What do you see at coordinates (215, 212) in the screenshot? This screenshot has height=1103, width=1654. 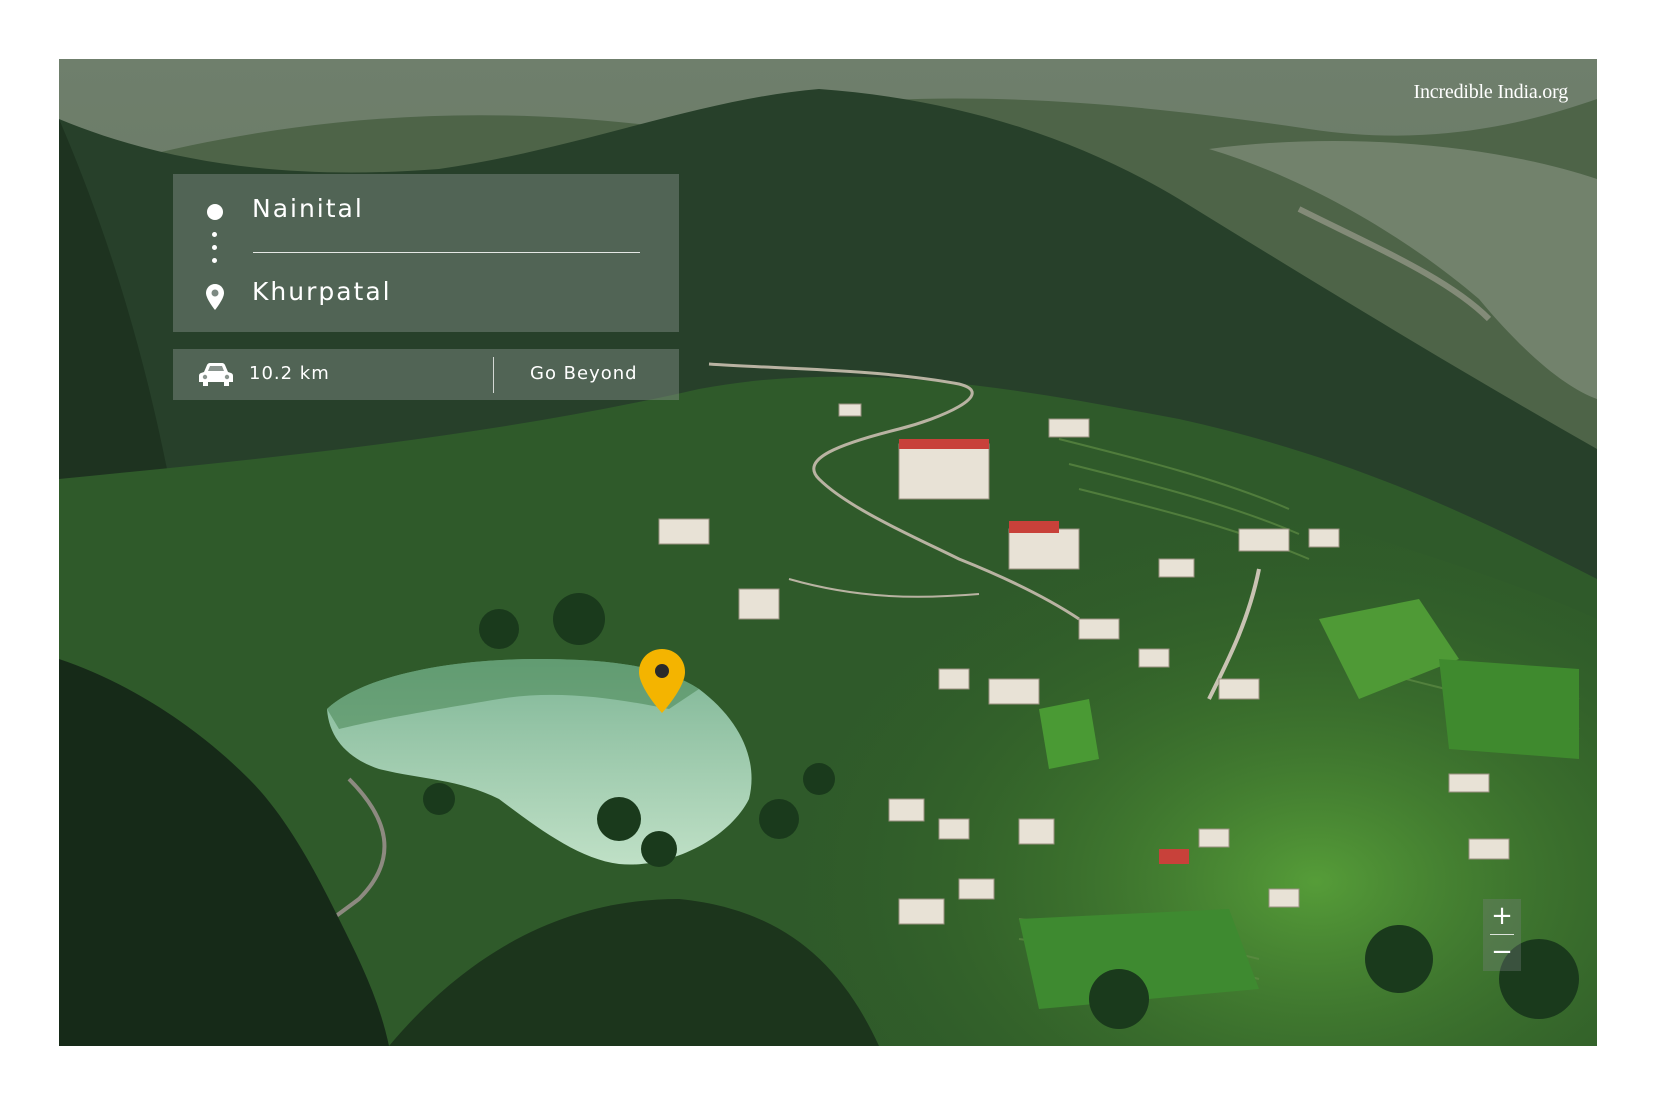 I see `circle-dot-icon` at bounding box center [215, 212].